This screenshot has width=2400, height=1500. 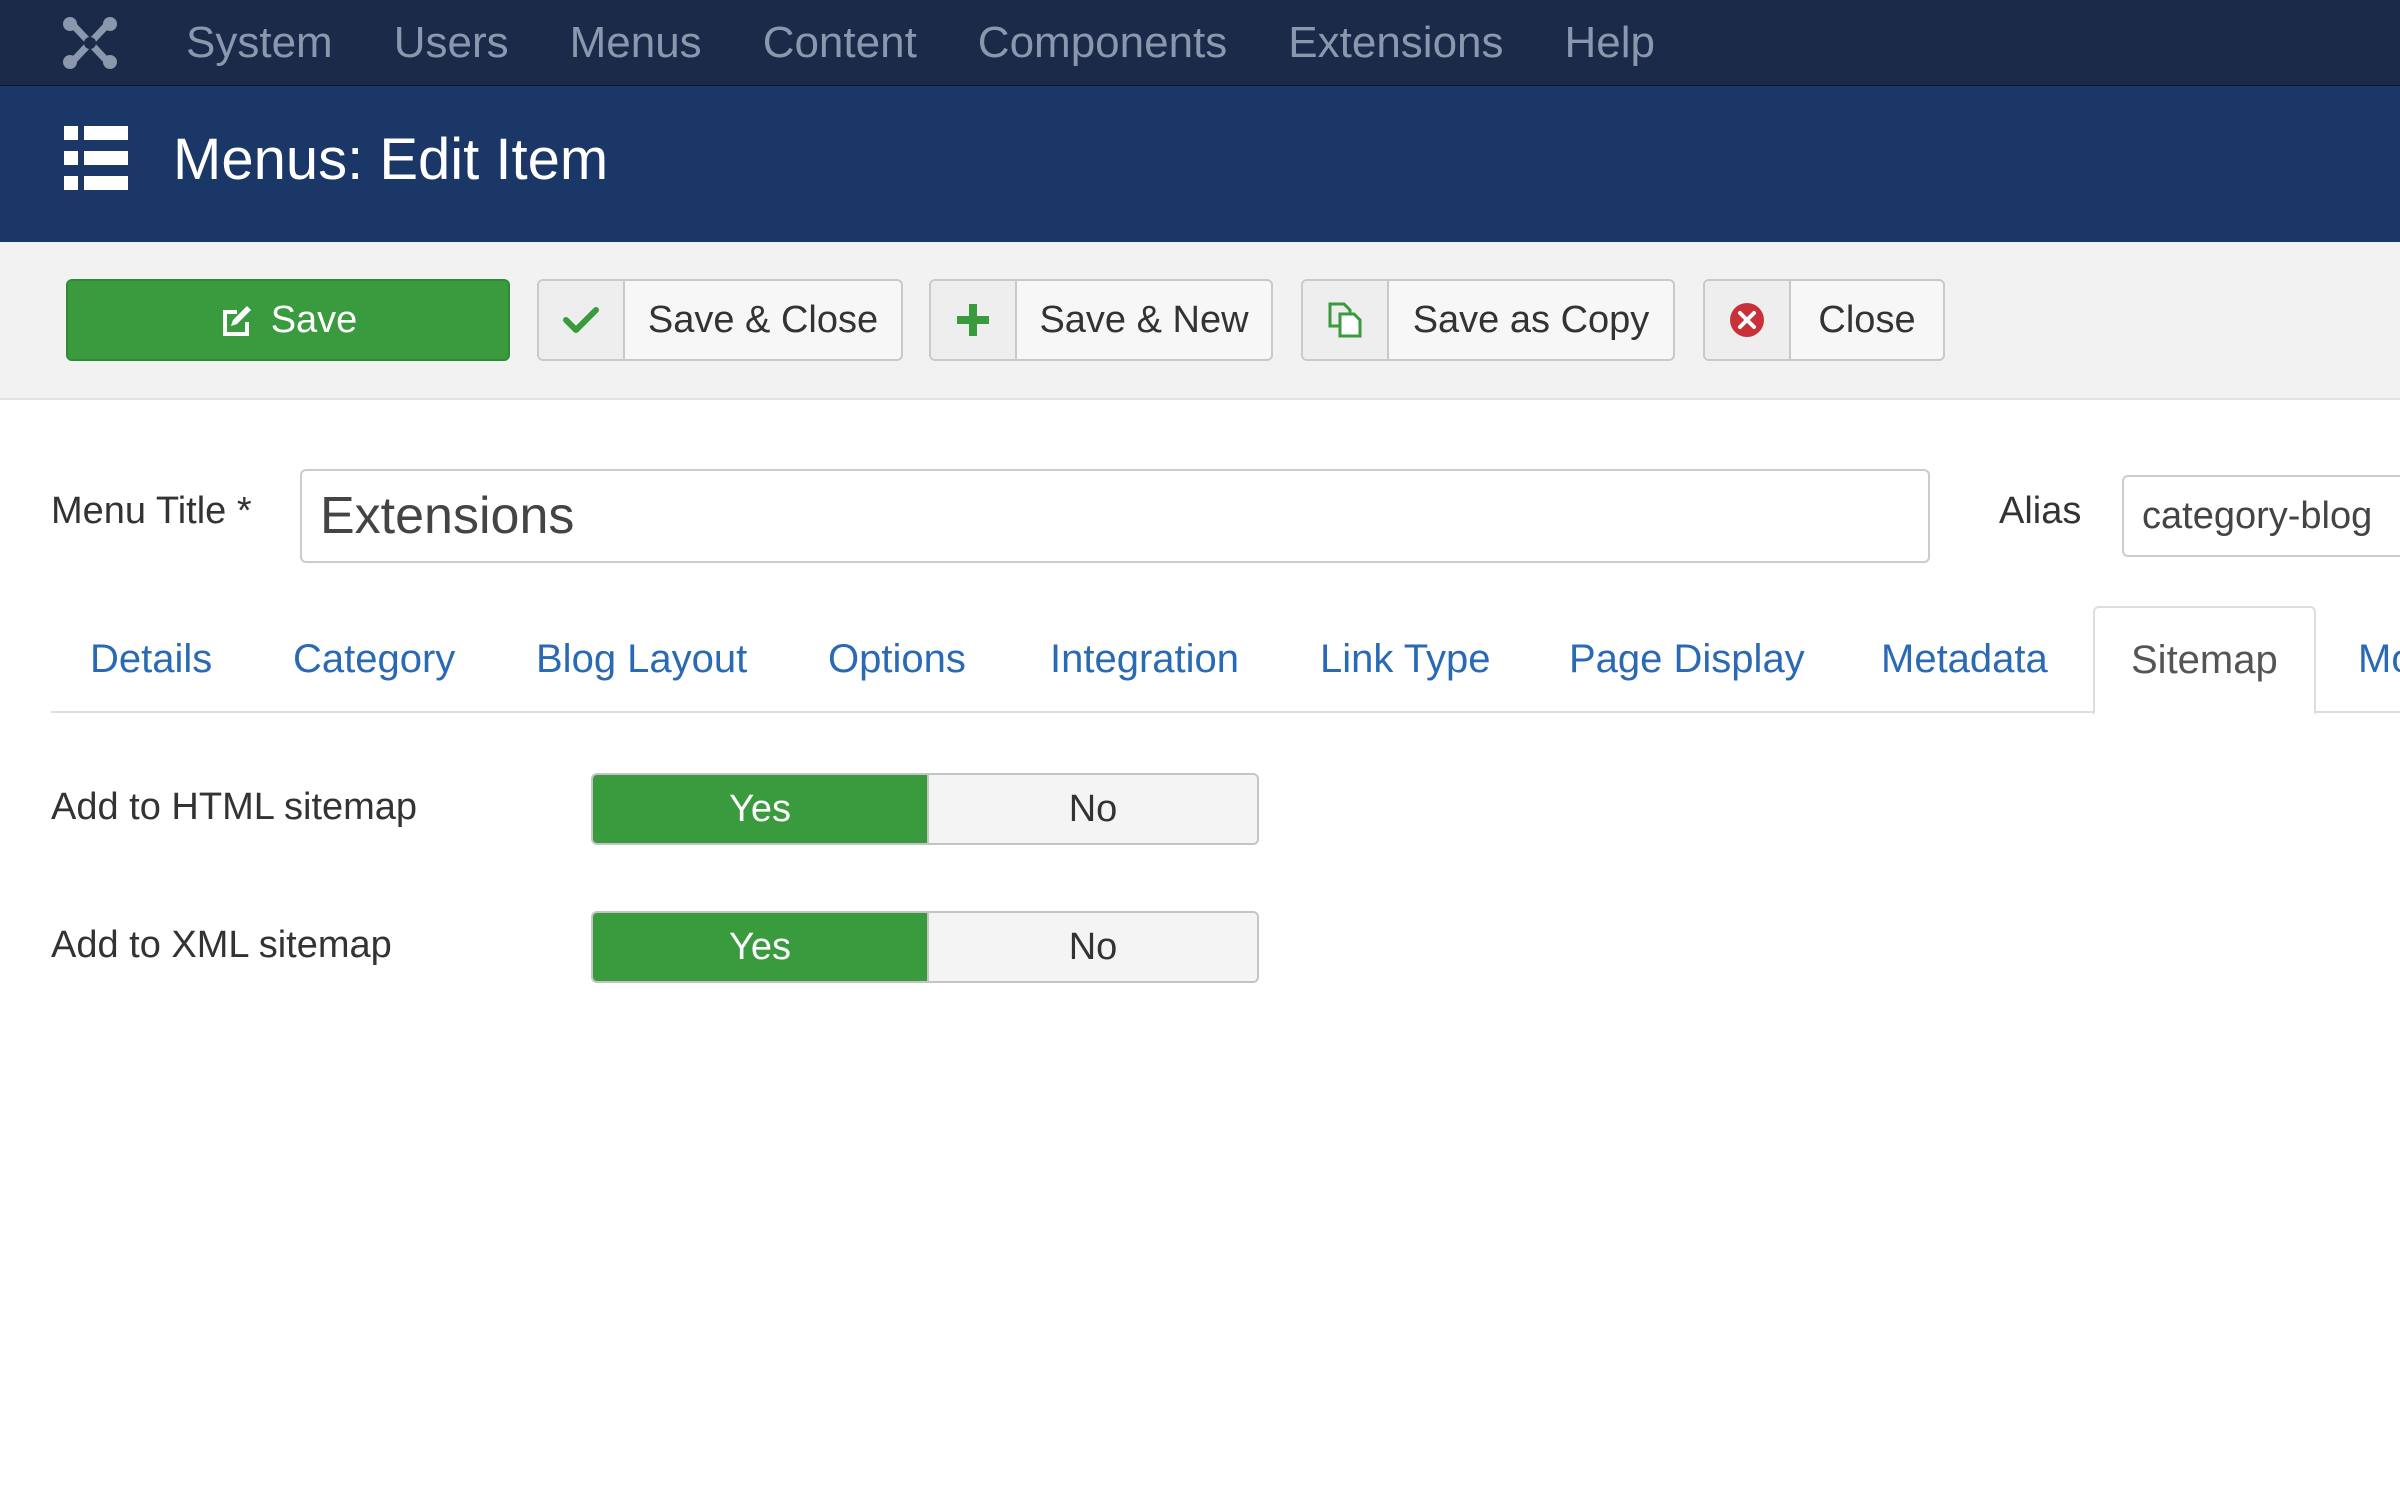 I want to click on xml-sitemap-yes-option: Yes, so click(x=760, y=947).